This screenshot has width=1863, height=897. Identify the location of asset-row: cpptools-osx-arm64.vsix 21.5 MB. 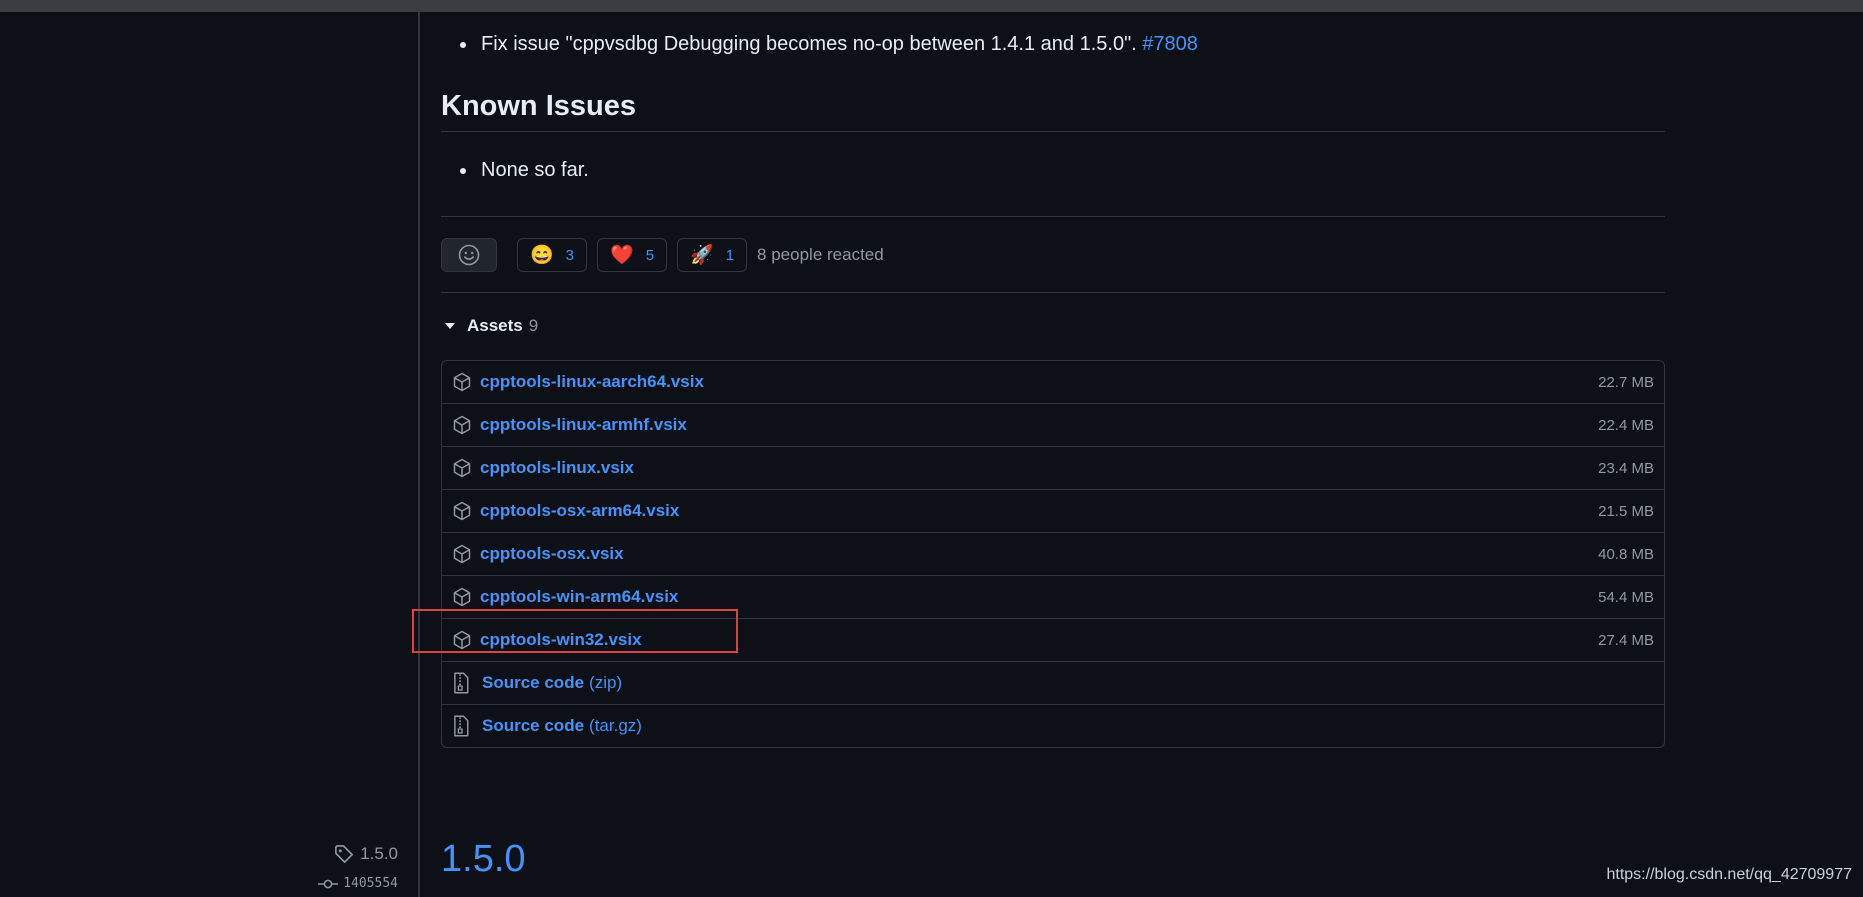
(1053, 510).